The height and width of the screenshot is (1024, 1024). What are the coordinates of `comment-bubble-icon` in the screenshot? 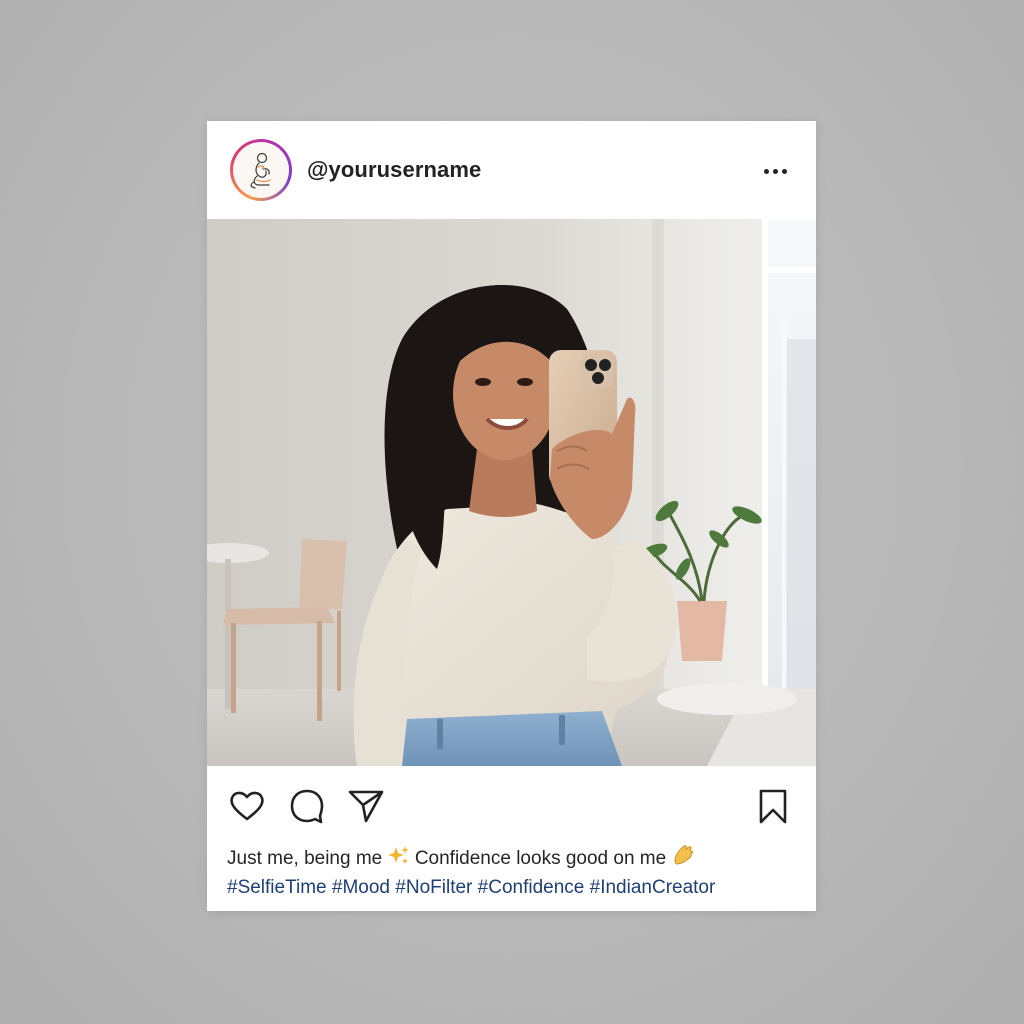 It's located at (307, 806).